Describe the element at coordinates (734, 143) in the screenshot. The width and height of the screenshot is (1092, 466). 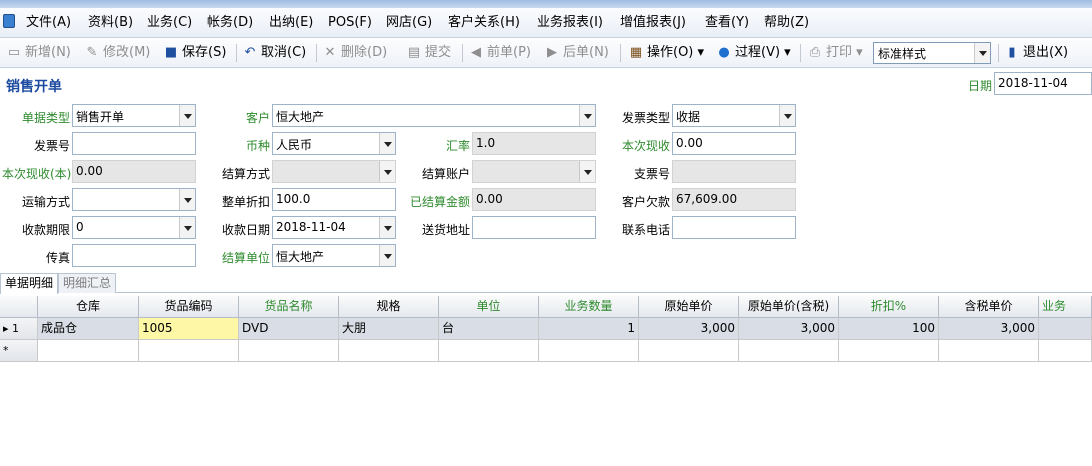
I see `received-input: 0.00` at that location.